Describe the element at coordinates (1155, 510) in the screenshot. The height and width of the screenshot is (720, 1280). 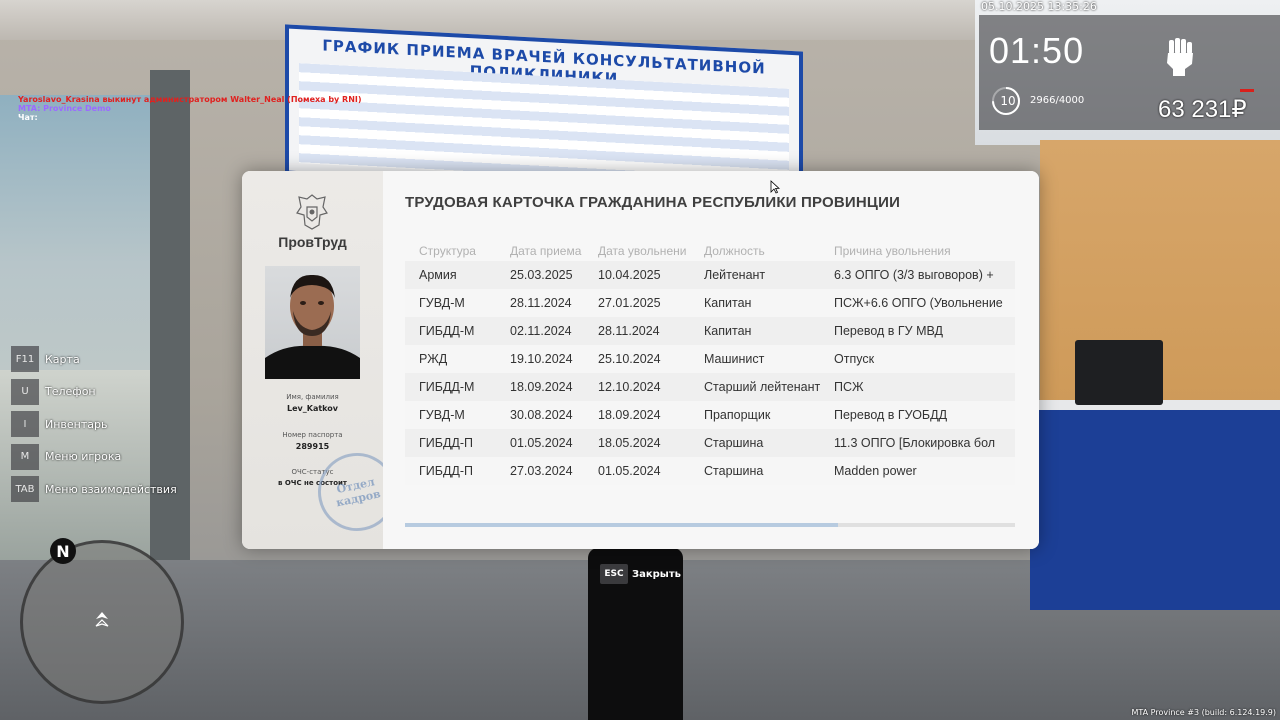
I see `reception-counter` at that location.